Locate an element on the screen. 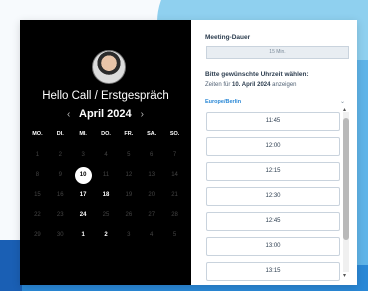 This screenshot has height=291, width=368. calendar-day: 19 is located at coordinates (128, 195).